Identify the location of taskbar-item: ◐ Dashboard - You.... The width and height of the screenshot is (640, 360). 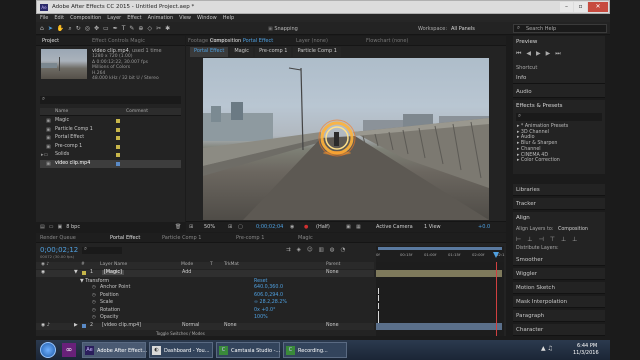
(181, 350).